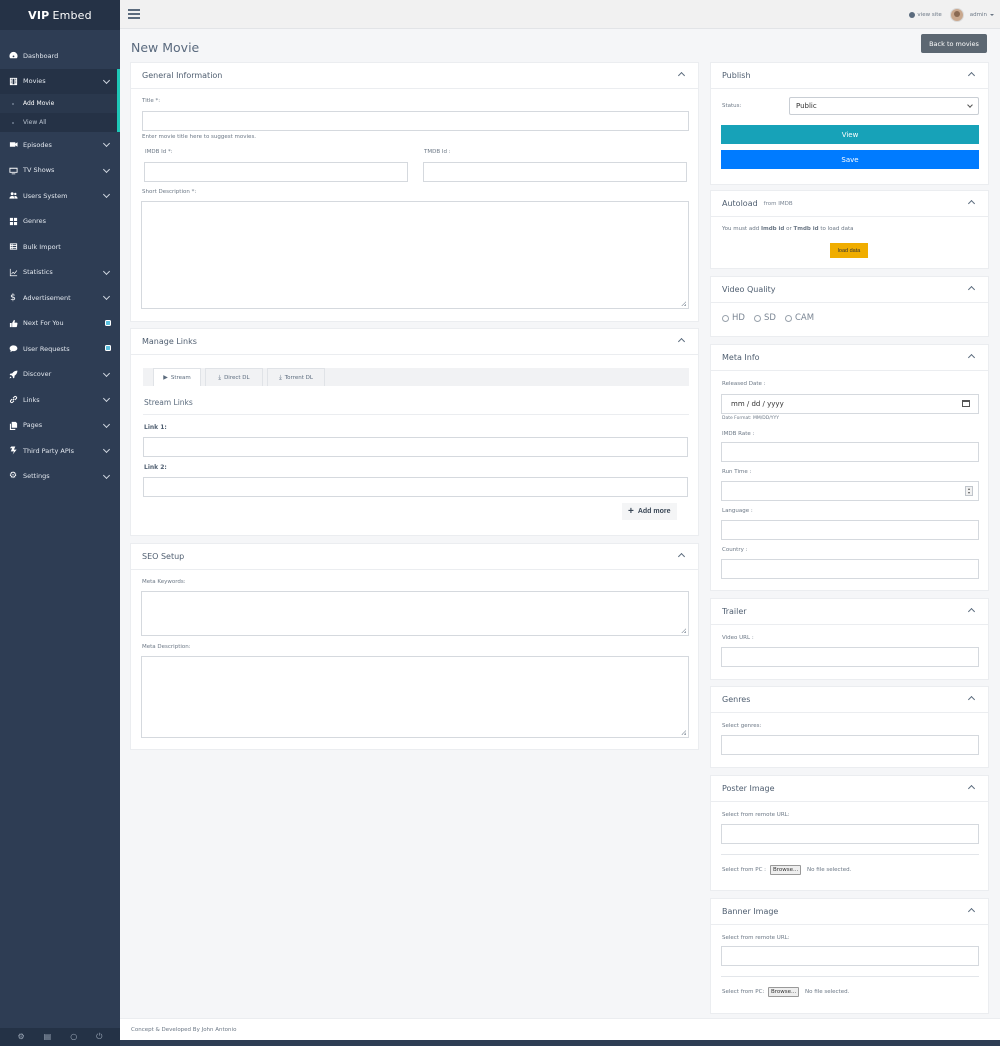 The image size is (1000, 1046). I want to click on tab-torrent-dl: ⤓ Torrent DL, so click(296, 377).